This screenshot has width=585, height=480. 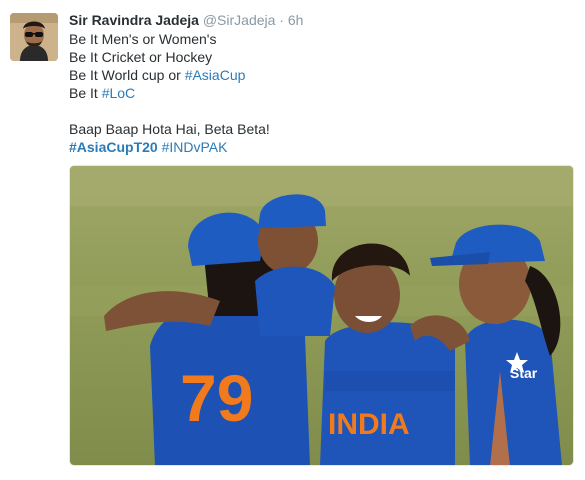 I want to click on tweet-line: Be It World cup or #AsiaCup, so click(x=319, y=75).